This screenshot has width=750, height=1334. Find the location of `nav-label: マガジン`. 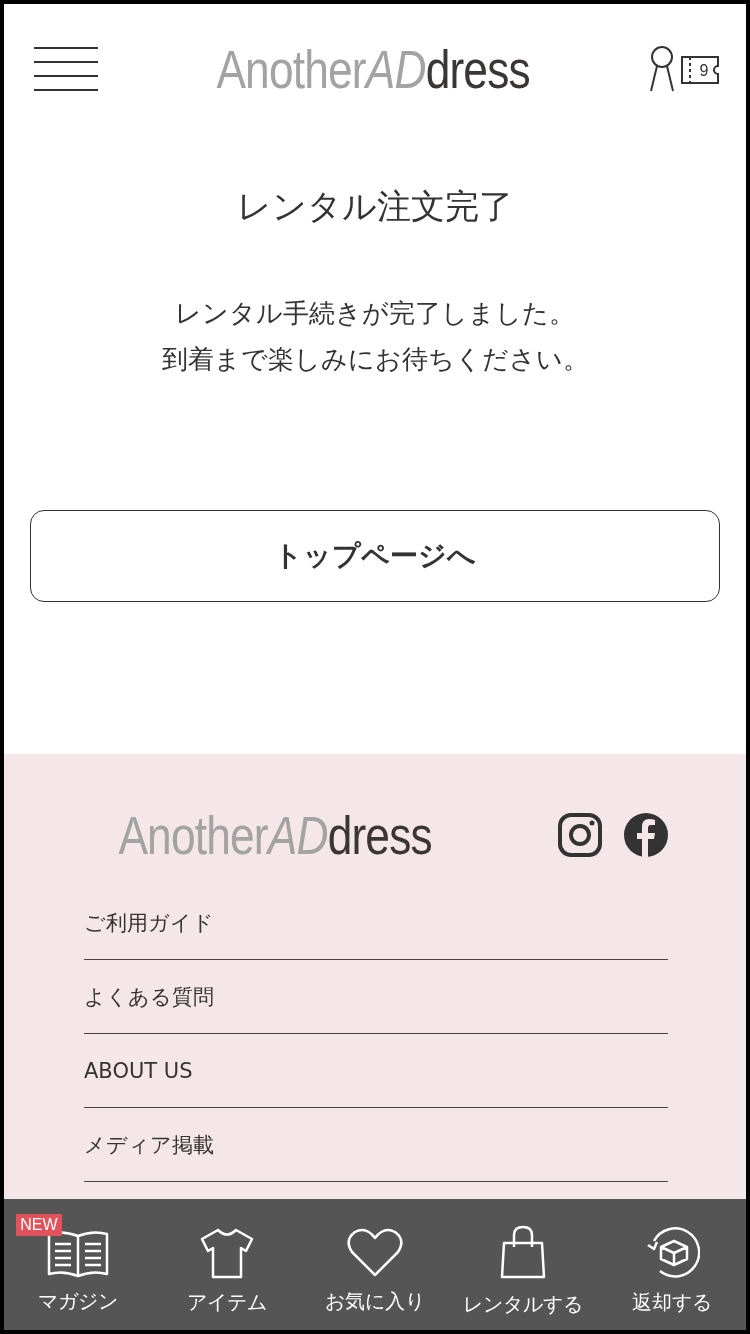

nav-label: マガジン is located at coordinates (78, 1301).